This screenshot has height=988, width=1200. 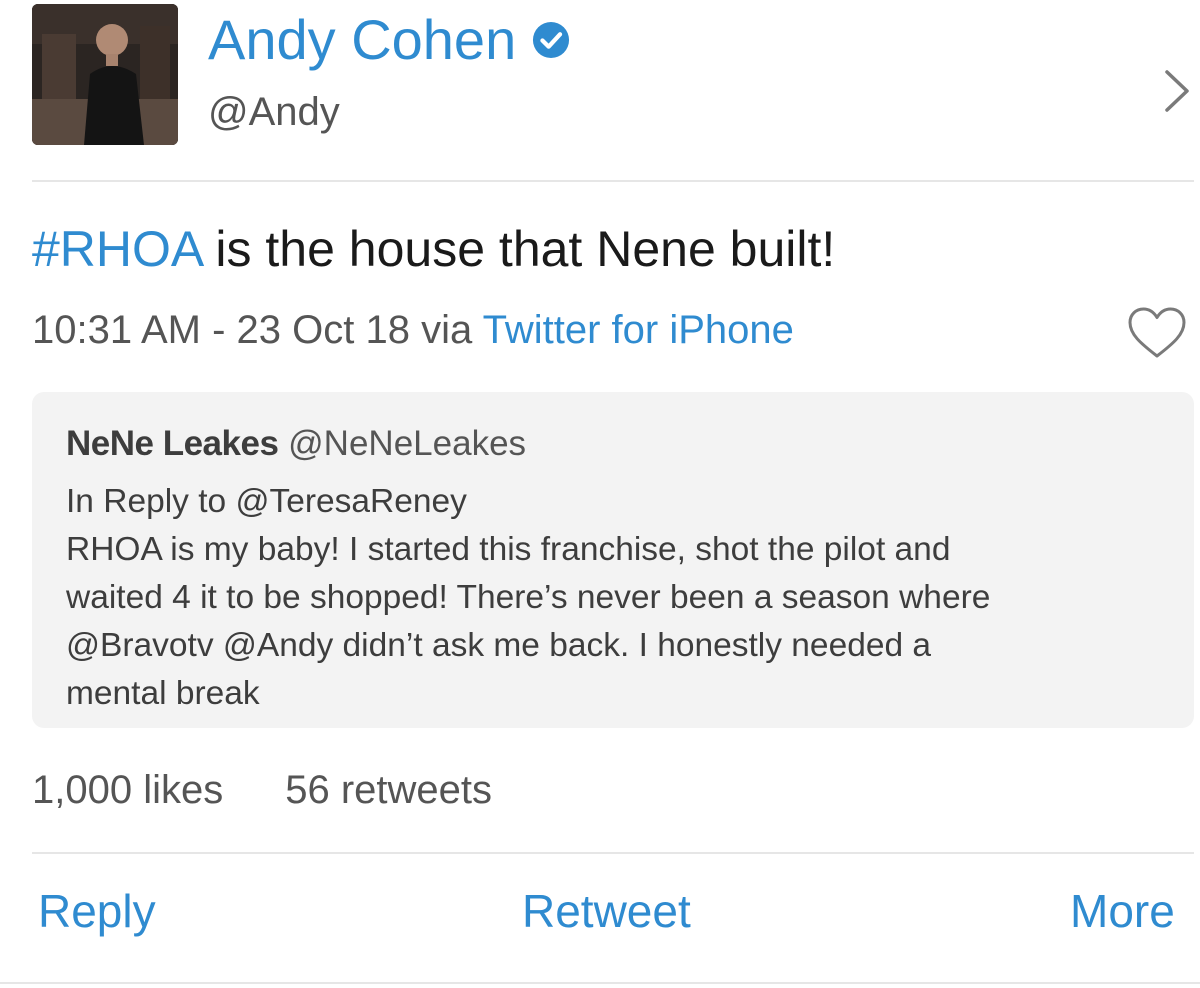 I want to click on quoted-author: NeNe Leakes @NeNeLeakes, so click(x=296, y=444).